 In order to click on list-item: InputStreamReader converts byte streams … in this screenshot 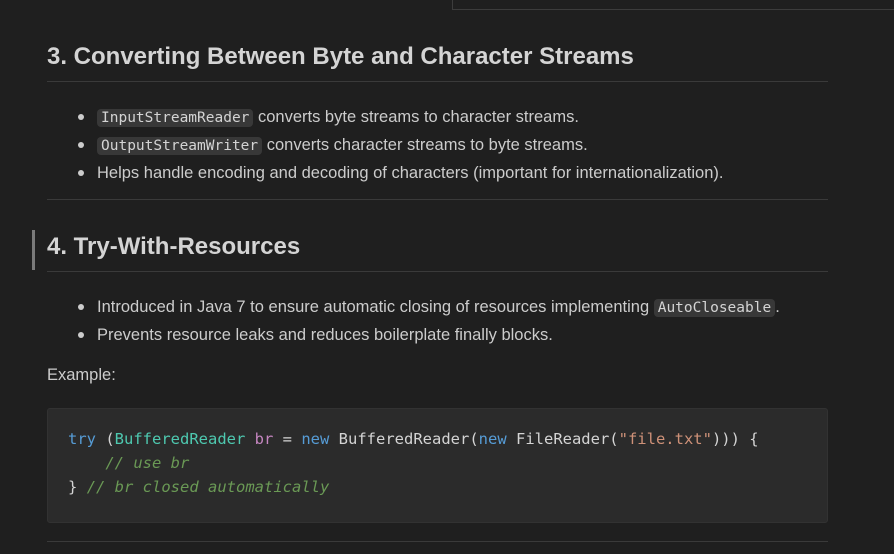, I will do `click(447, 117)`.